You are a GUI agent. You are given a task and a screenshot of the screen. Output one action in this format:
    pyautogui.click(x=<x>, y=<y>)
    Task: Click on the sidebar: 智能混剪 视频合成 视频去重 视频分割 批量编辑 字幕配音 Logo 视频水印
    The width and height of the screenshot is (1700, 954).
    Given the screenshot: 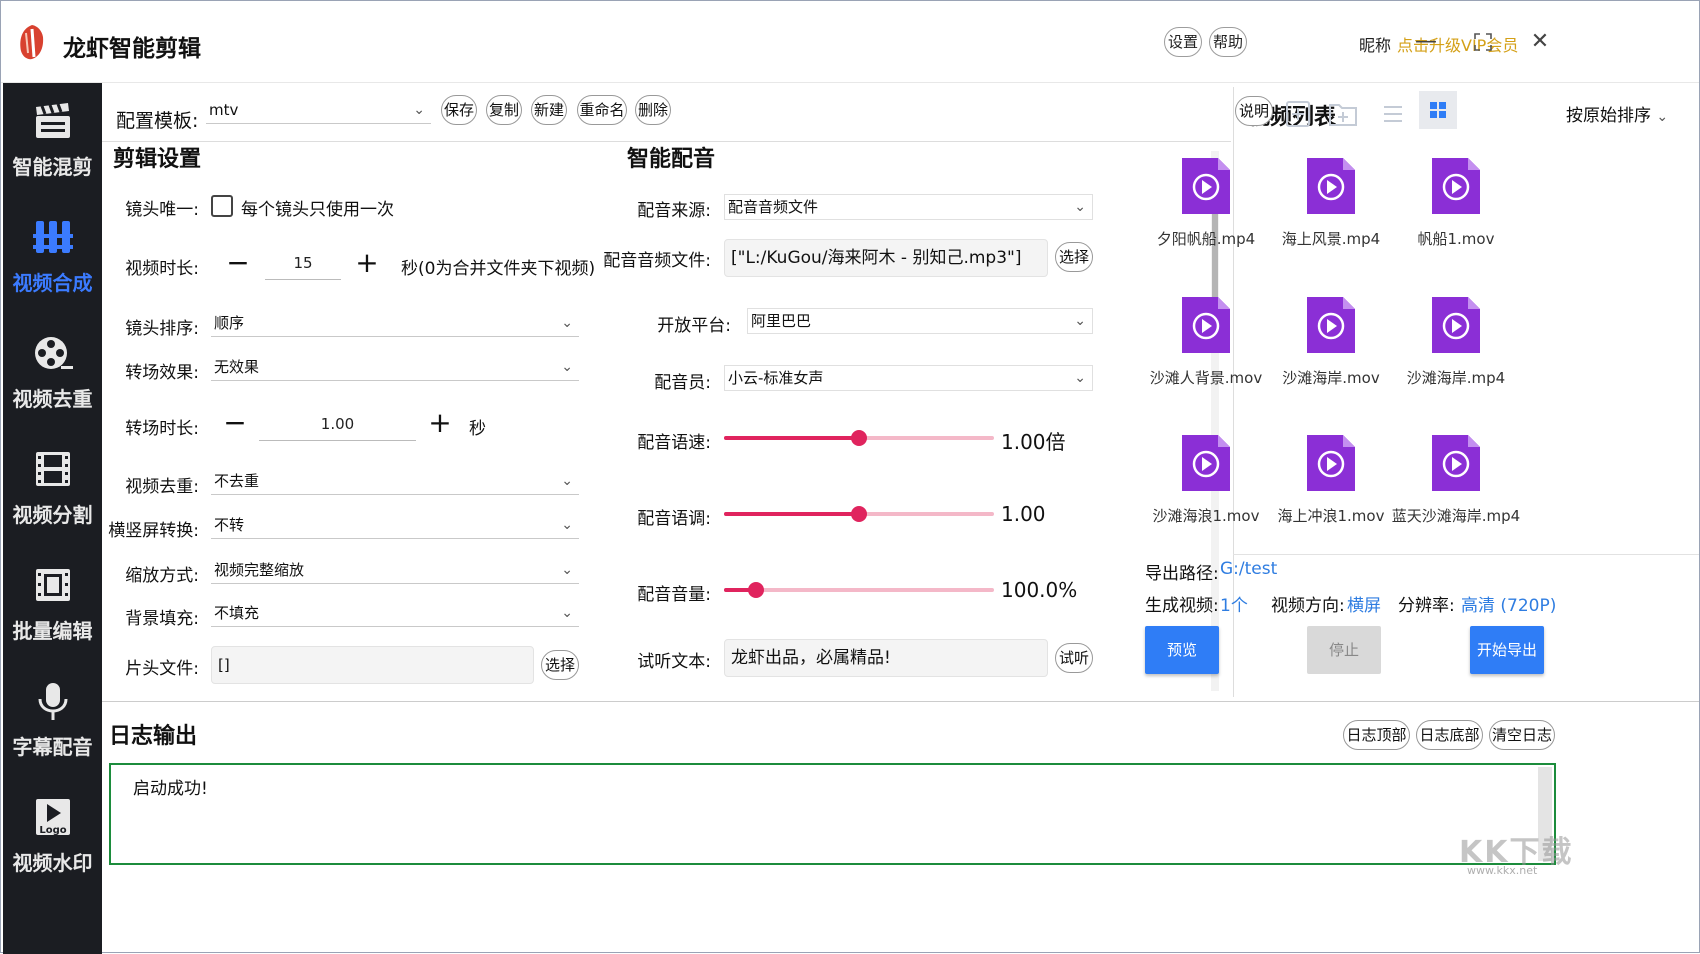 What is the action you would take?
    pyautogui.click(x=52, y=518)
    